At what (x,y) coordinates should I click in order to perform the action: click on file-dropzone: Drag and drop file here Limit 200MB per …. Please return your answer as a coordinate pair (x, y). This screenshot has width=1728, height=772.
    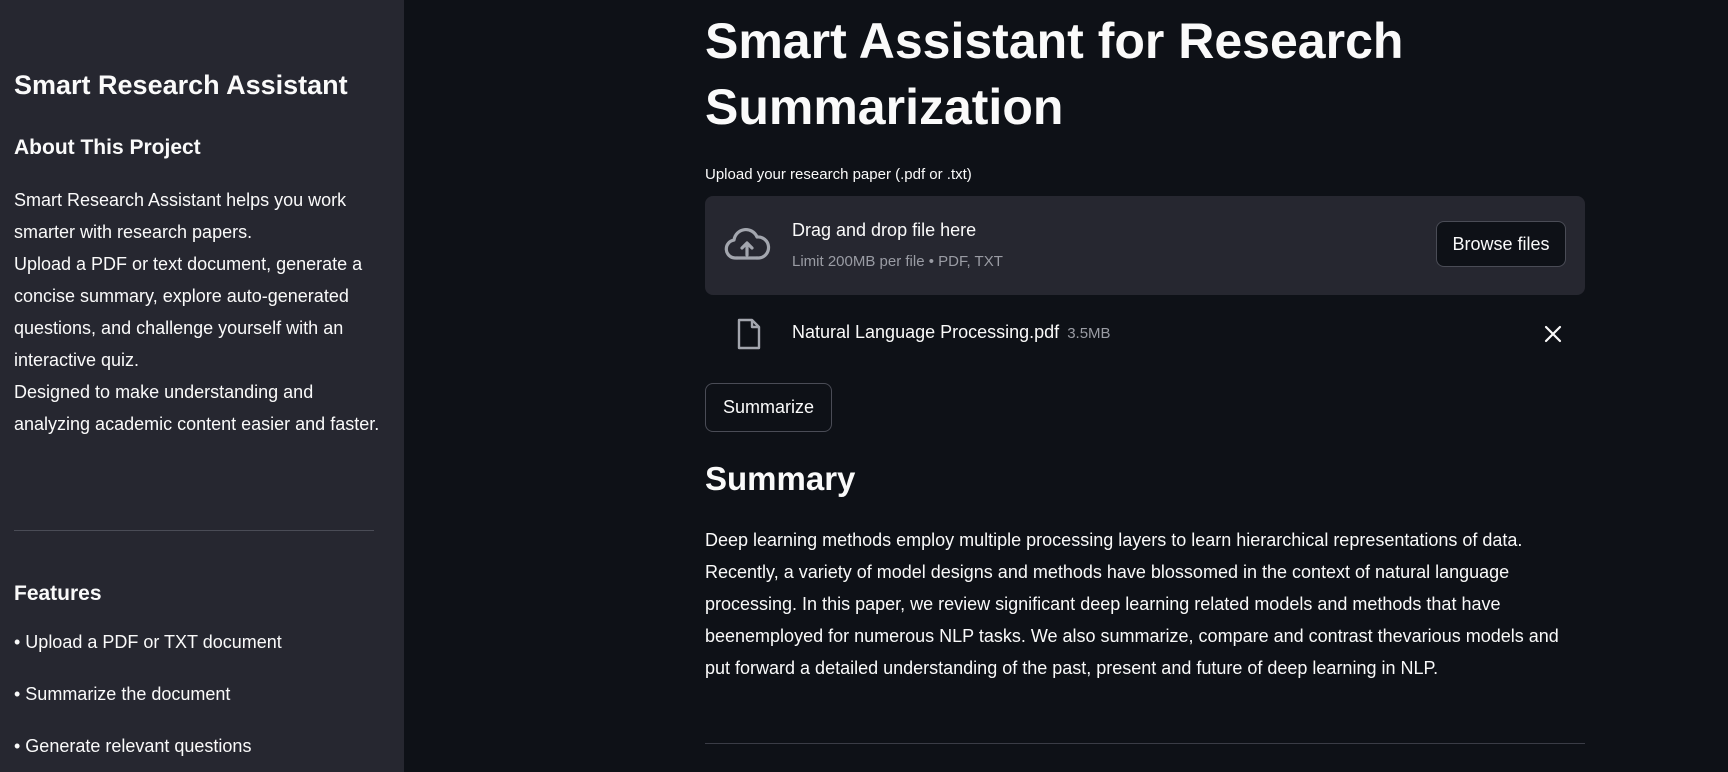
    Looking at the image, I should click on (1145, 245).